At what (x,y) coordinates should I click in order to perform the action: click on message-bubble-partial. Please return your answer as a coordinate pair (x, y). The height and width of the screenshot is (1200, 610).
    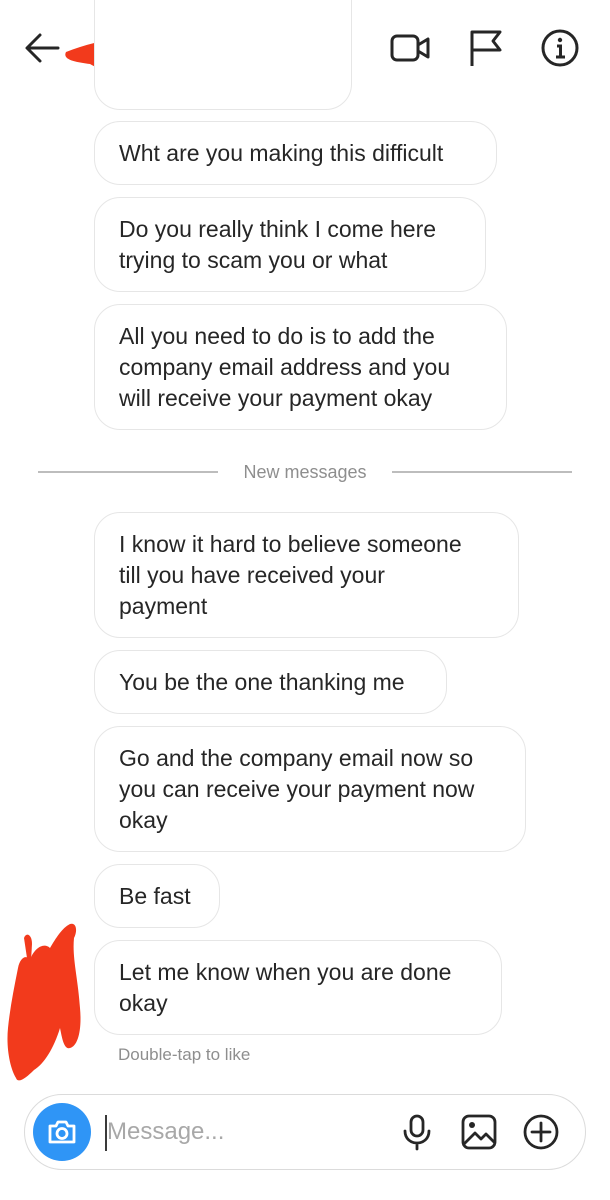
    Looking at the image, I should click on (223, 55).